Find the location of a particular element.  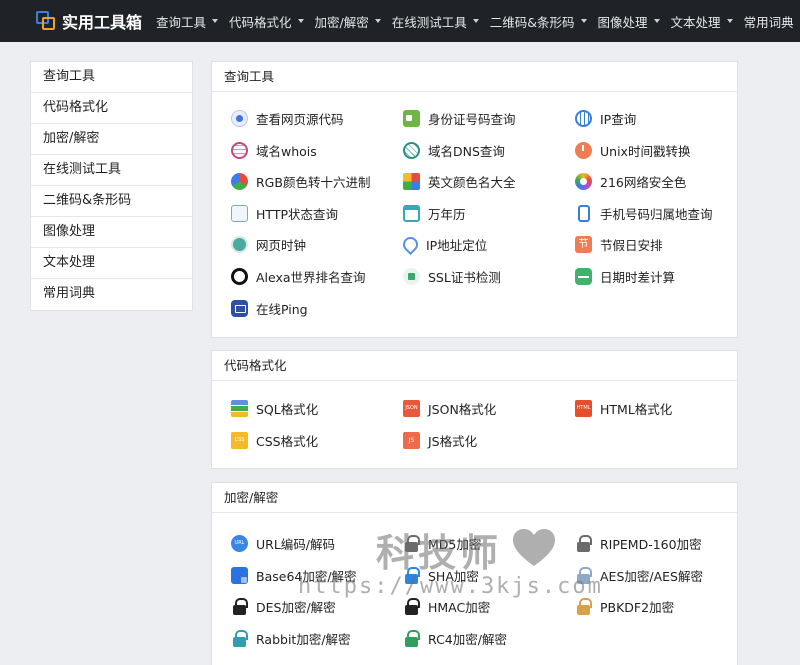

brand-logo-icon is located at coordinates (46, 21).